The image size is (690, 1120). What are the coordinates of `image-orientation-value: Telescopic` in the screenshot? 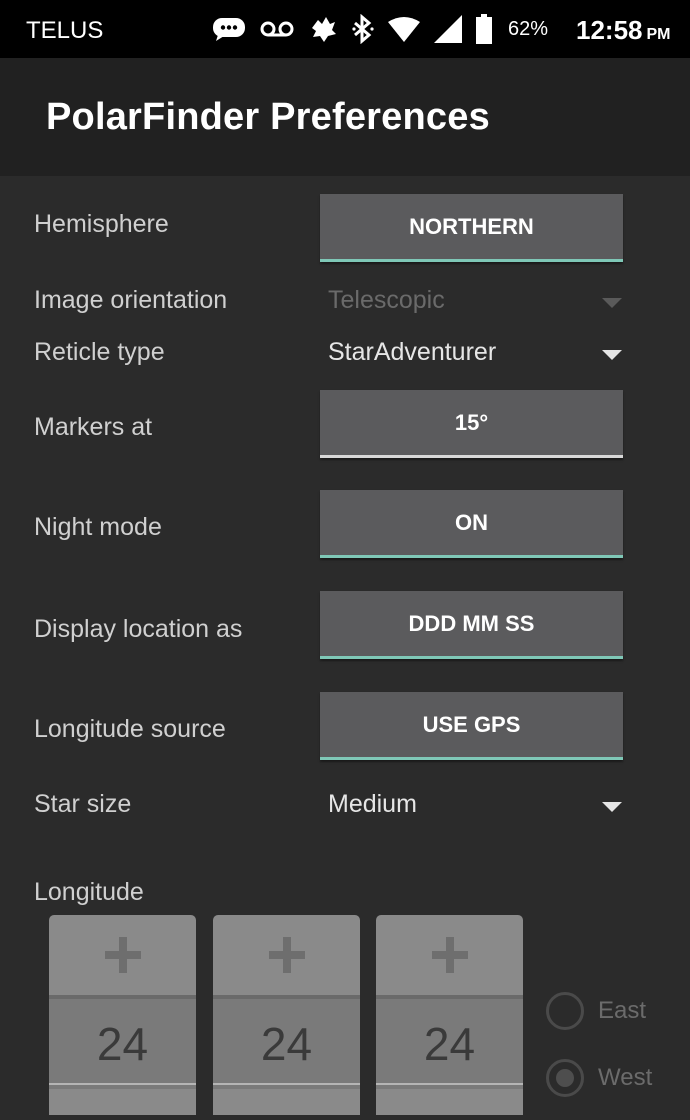 It's located at (386, 300).